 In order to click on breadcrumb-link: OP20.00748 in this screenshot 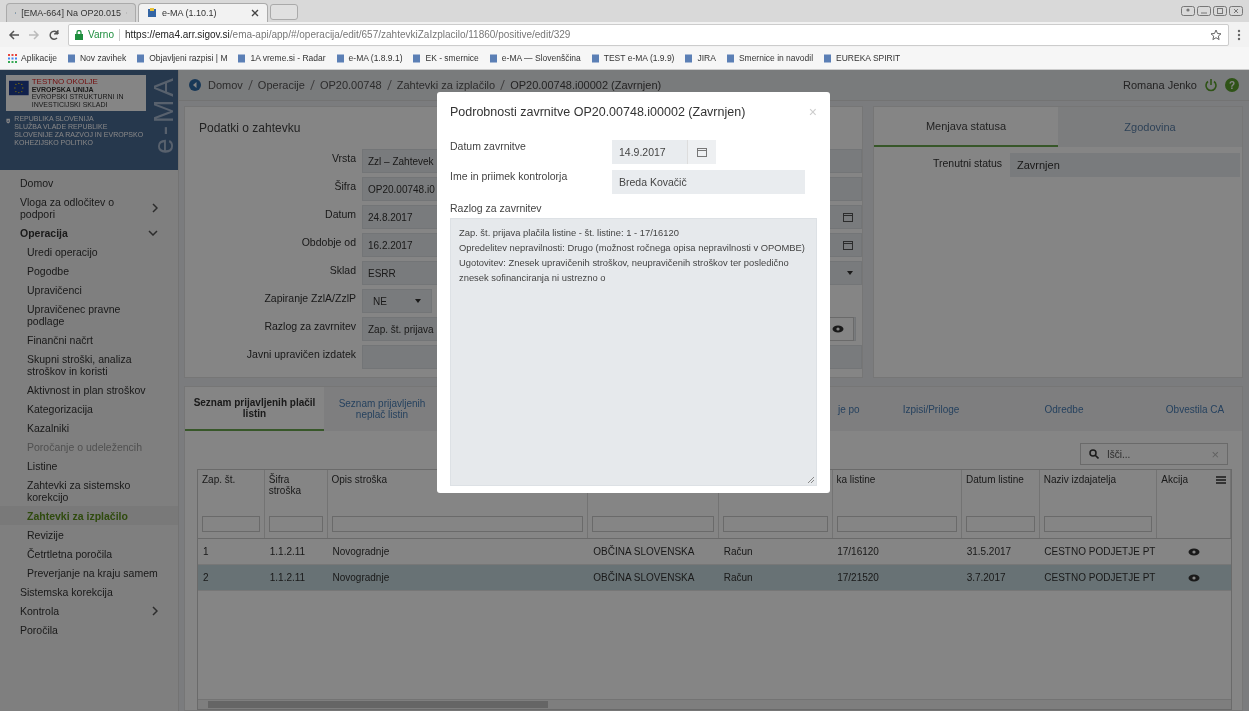, I will do `click(350, 85)`.